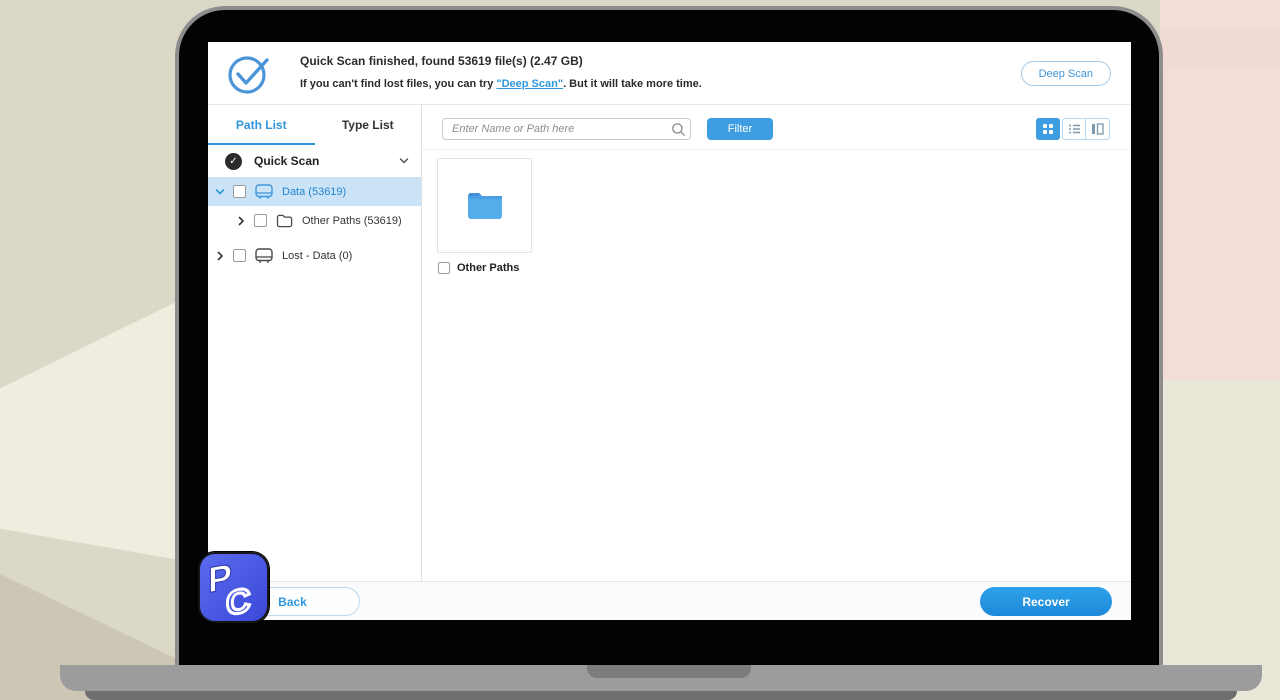 Image resolution: width=1280 pixels, height=700 pixels. Describe the element at coordinates (317, 255) in the screenshot. I see `tree-item-label: Lost - Data (0)` at that location.